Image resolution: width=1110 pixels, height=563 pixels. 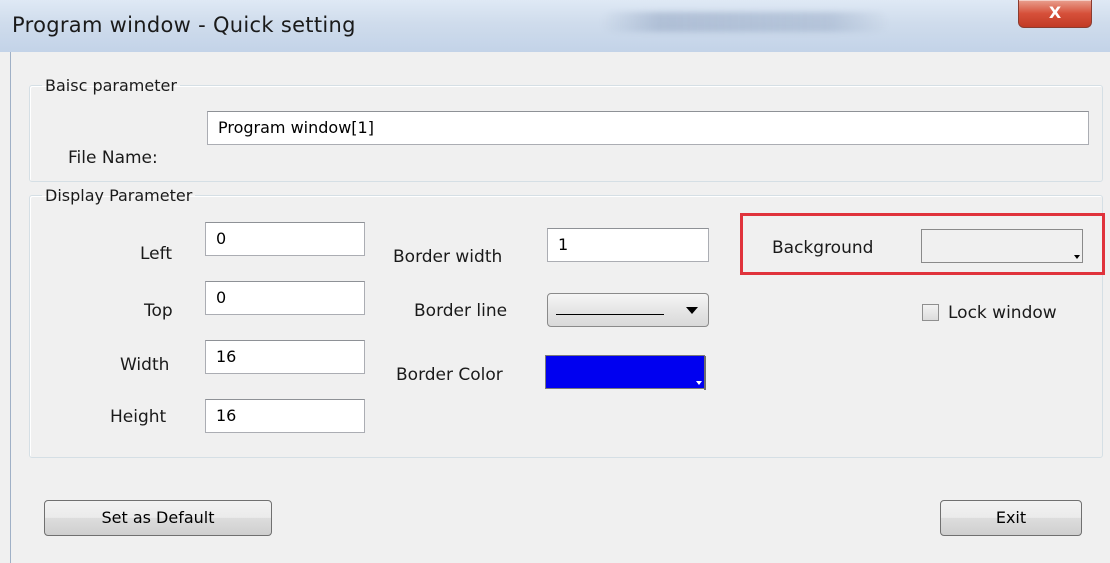 I want to click on border-color-picker, so click(x=625, y=372).